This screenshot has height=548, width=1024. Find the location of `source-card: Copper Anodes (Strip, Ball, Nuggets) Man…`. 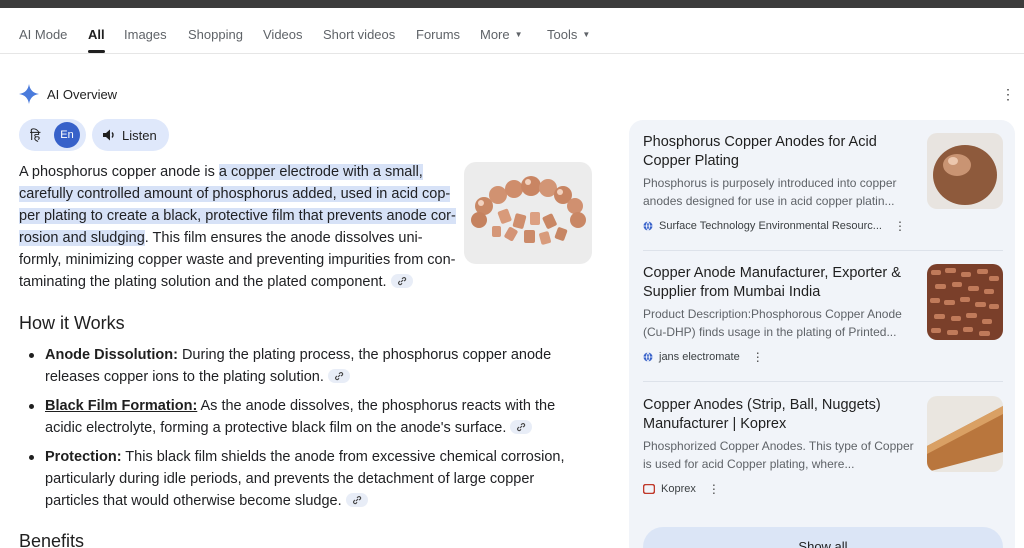

source-card: Copper Anodes (Strip, Ball, Nuggets) Man… is located at coordinates (823, 451).